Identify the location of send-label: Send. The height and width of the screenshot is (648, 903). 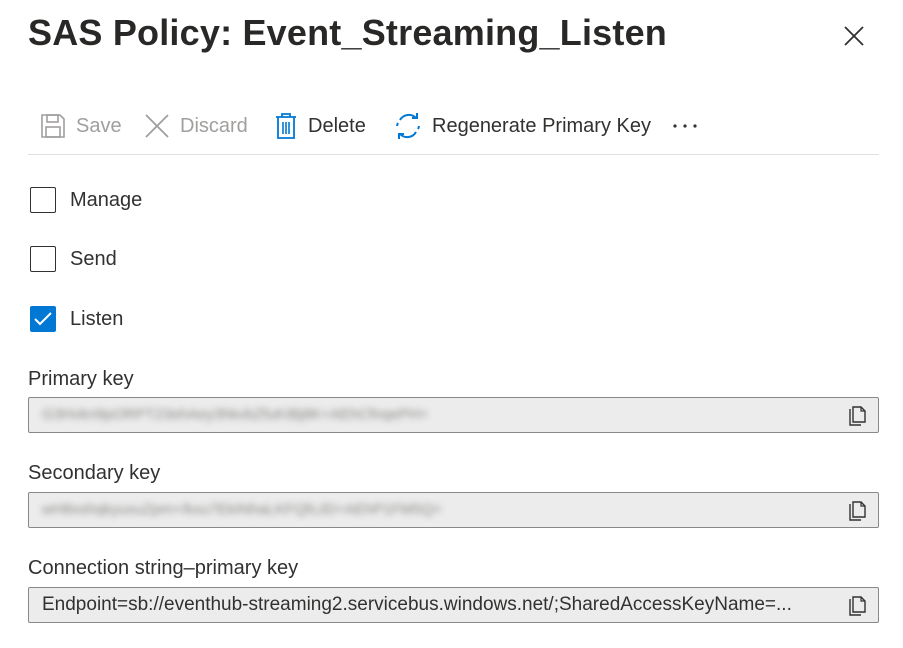
(93, 258).